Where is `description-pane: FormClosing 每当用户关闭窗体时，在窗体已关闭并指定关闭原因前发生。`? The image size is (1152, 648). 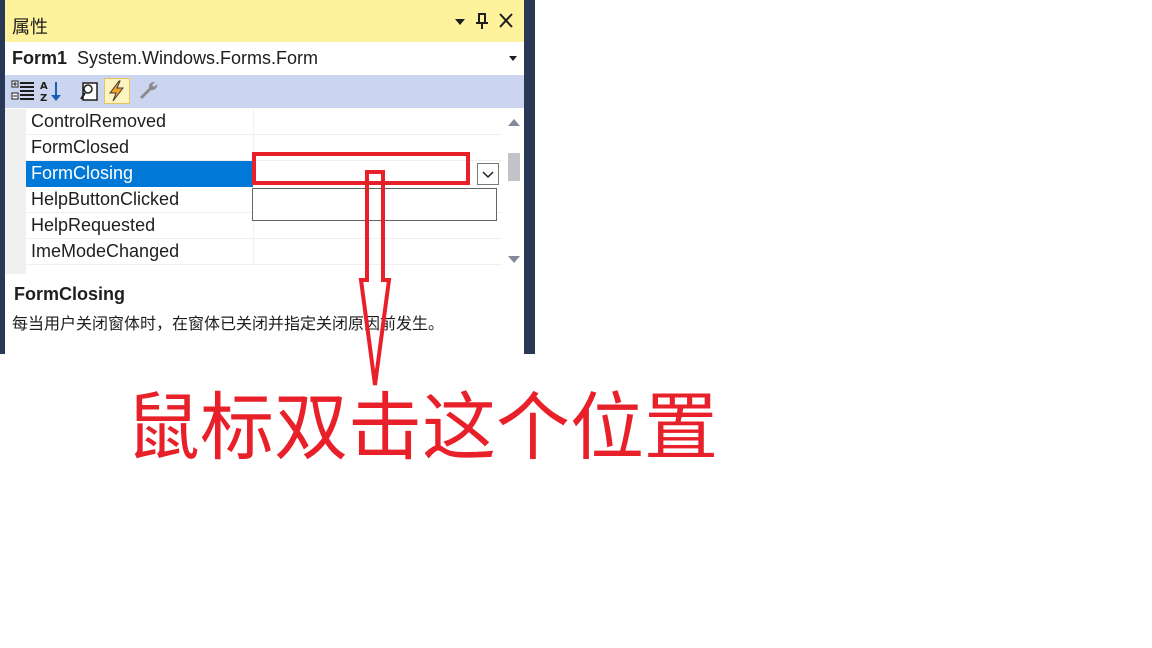
description-pane: FormClosing 每当用户关闭窗体时，在窗体已关闭并指定关闭原因前发生。 is located at coordinates (264, 314).